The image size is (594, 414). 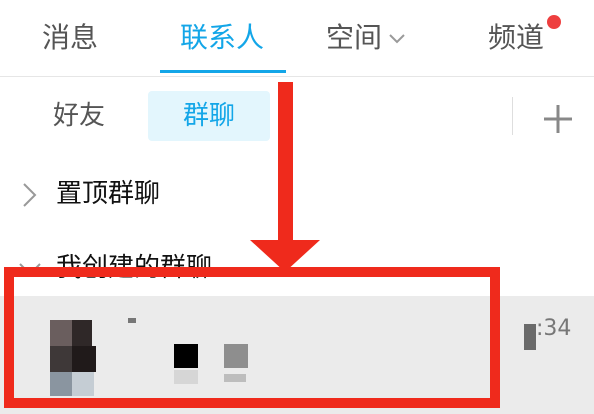 What do you see at coordinates (70, 38) in the screenshot?
I see `tab-messages: 消息` at bounding box center [70, 38].